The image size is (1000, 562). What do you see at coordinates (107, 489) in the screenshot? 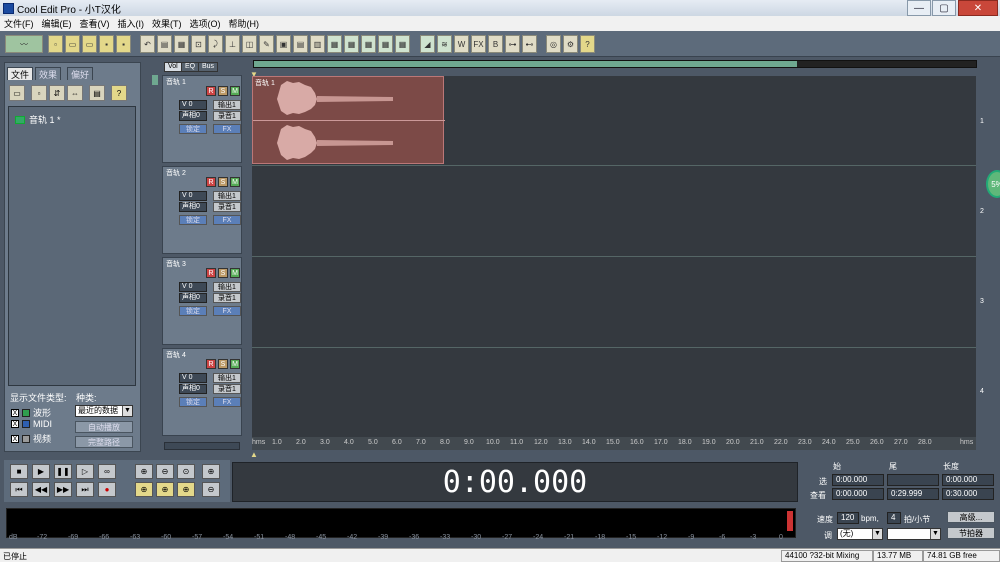
I see `record-icon: ●` at bounding box center [107, 489].